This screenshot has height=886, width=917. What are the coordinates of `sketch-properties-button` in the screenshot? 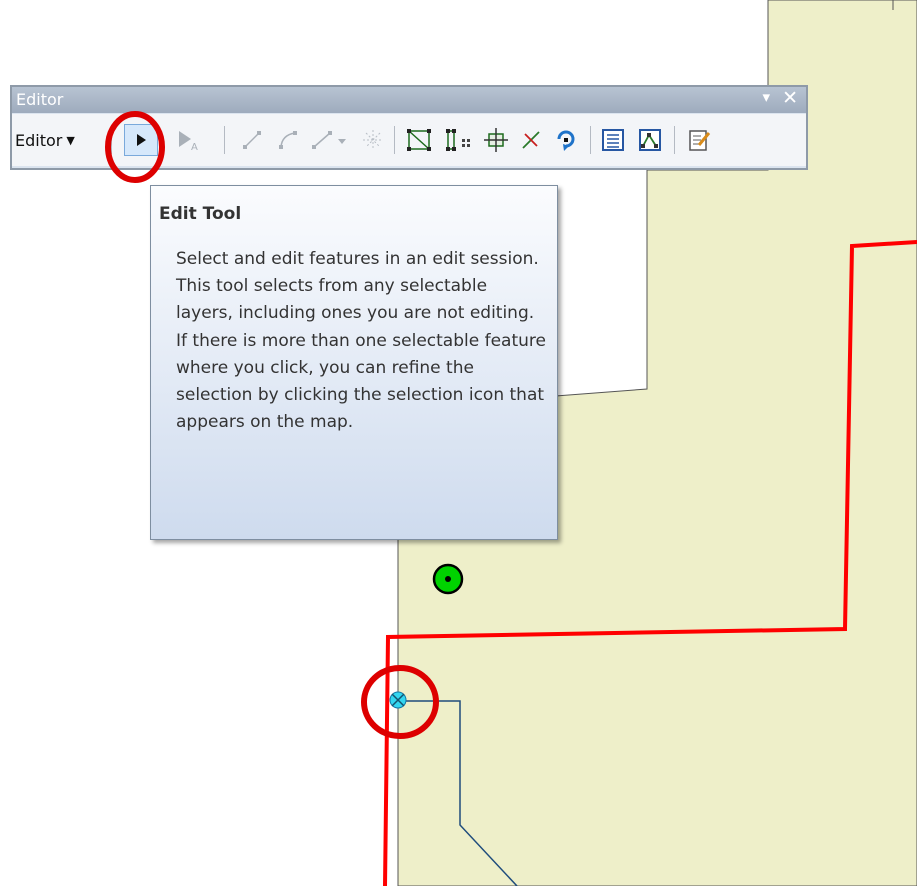 It's located at (650, 140).